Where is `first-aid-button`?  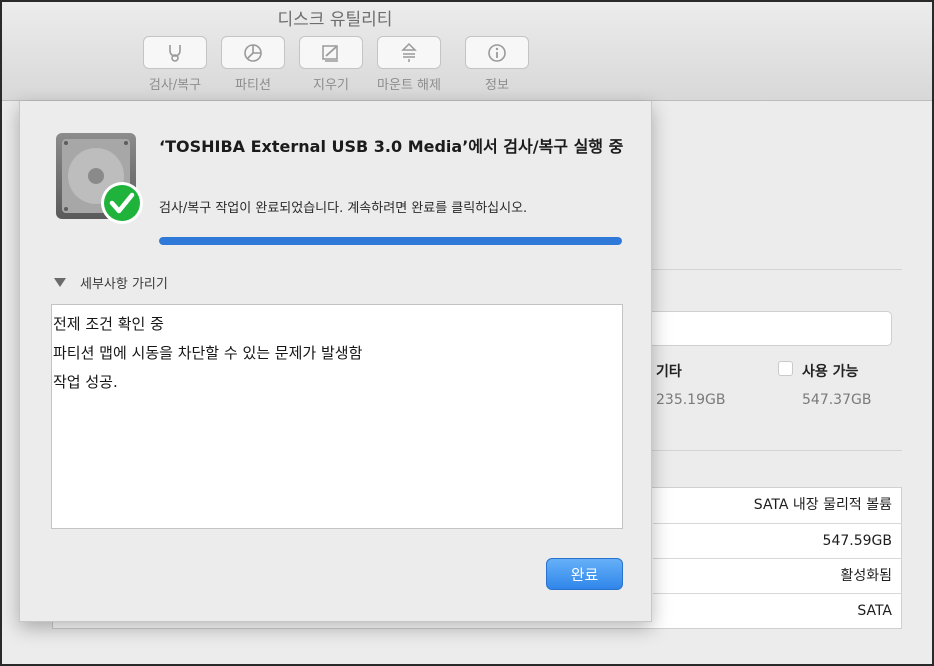
first-aid-button is located at coordinates (175, 52).